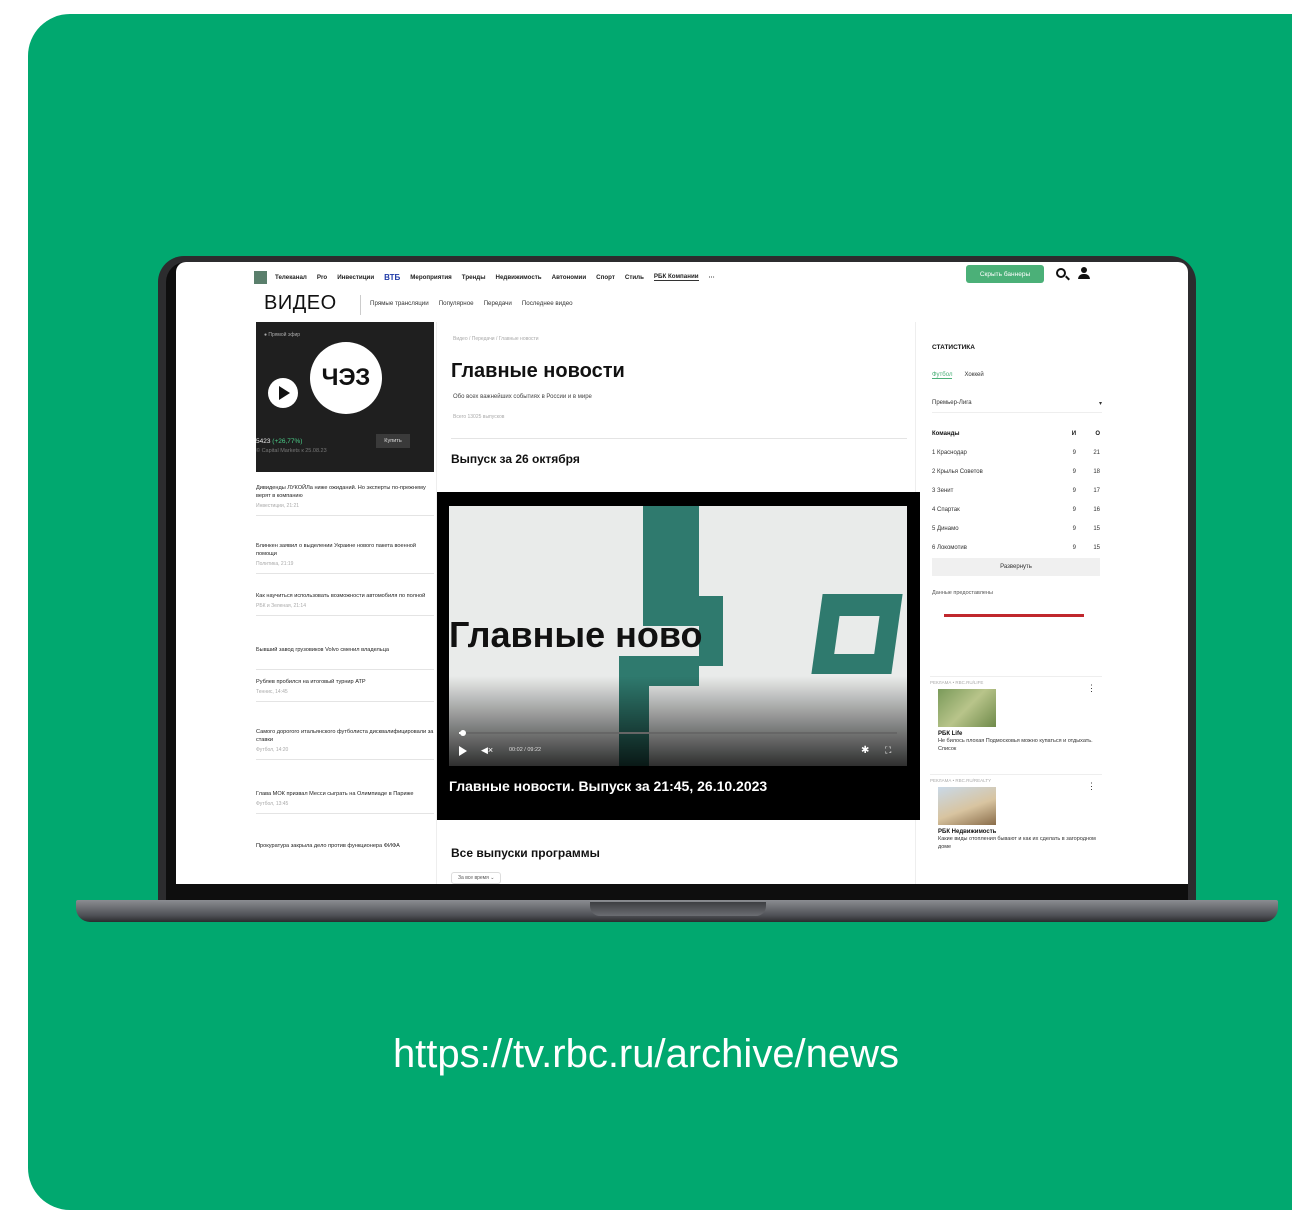  I want to click on period-filter-dropdown: За все время ⌄, so click(476, 878).